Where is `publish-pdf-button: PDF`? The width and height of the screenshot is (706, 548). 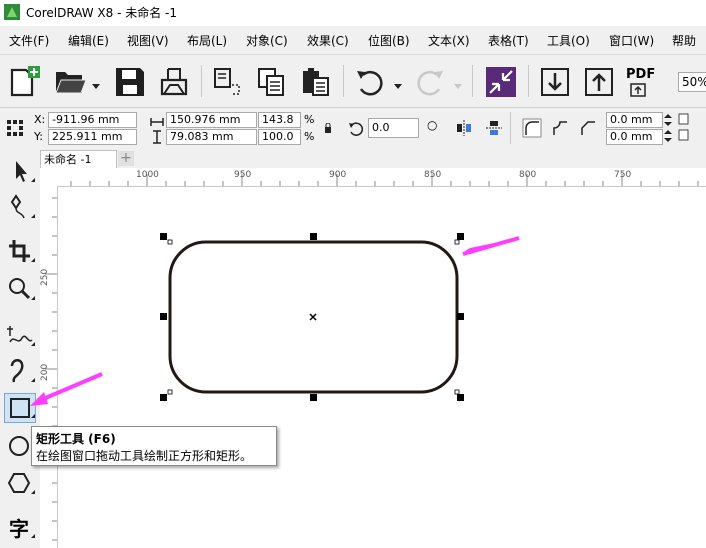 publish-pdf-button: PDF is located at coordinates (644, 83).